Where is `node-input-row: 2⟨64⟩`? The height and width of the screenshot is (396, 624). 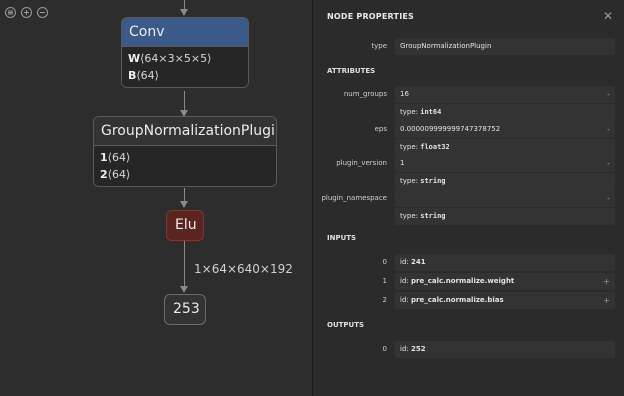 node-input-row: 2⟨64⟩ is located at coordinates (115, 174).